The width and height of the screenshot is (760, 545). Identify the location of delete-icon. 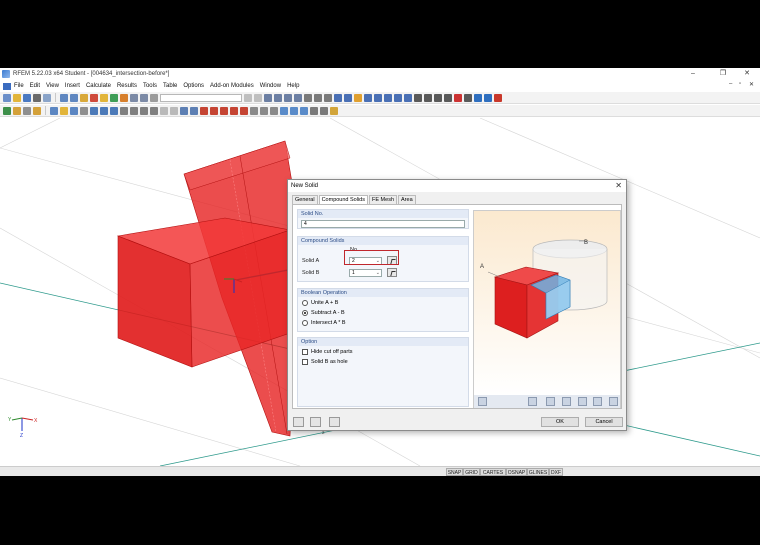
(458, 97).